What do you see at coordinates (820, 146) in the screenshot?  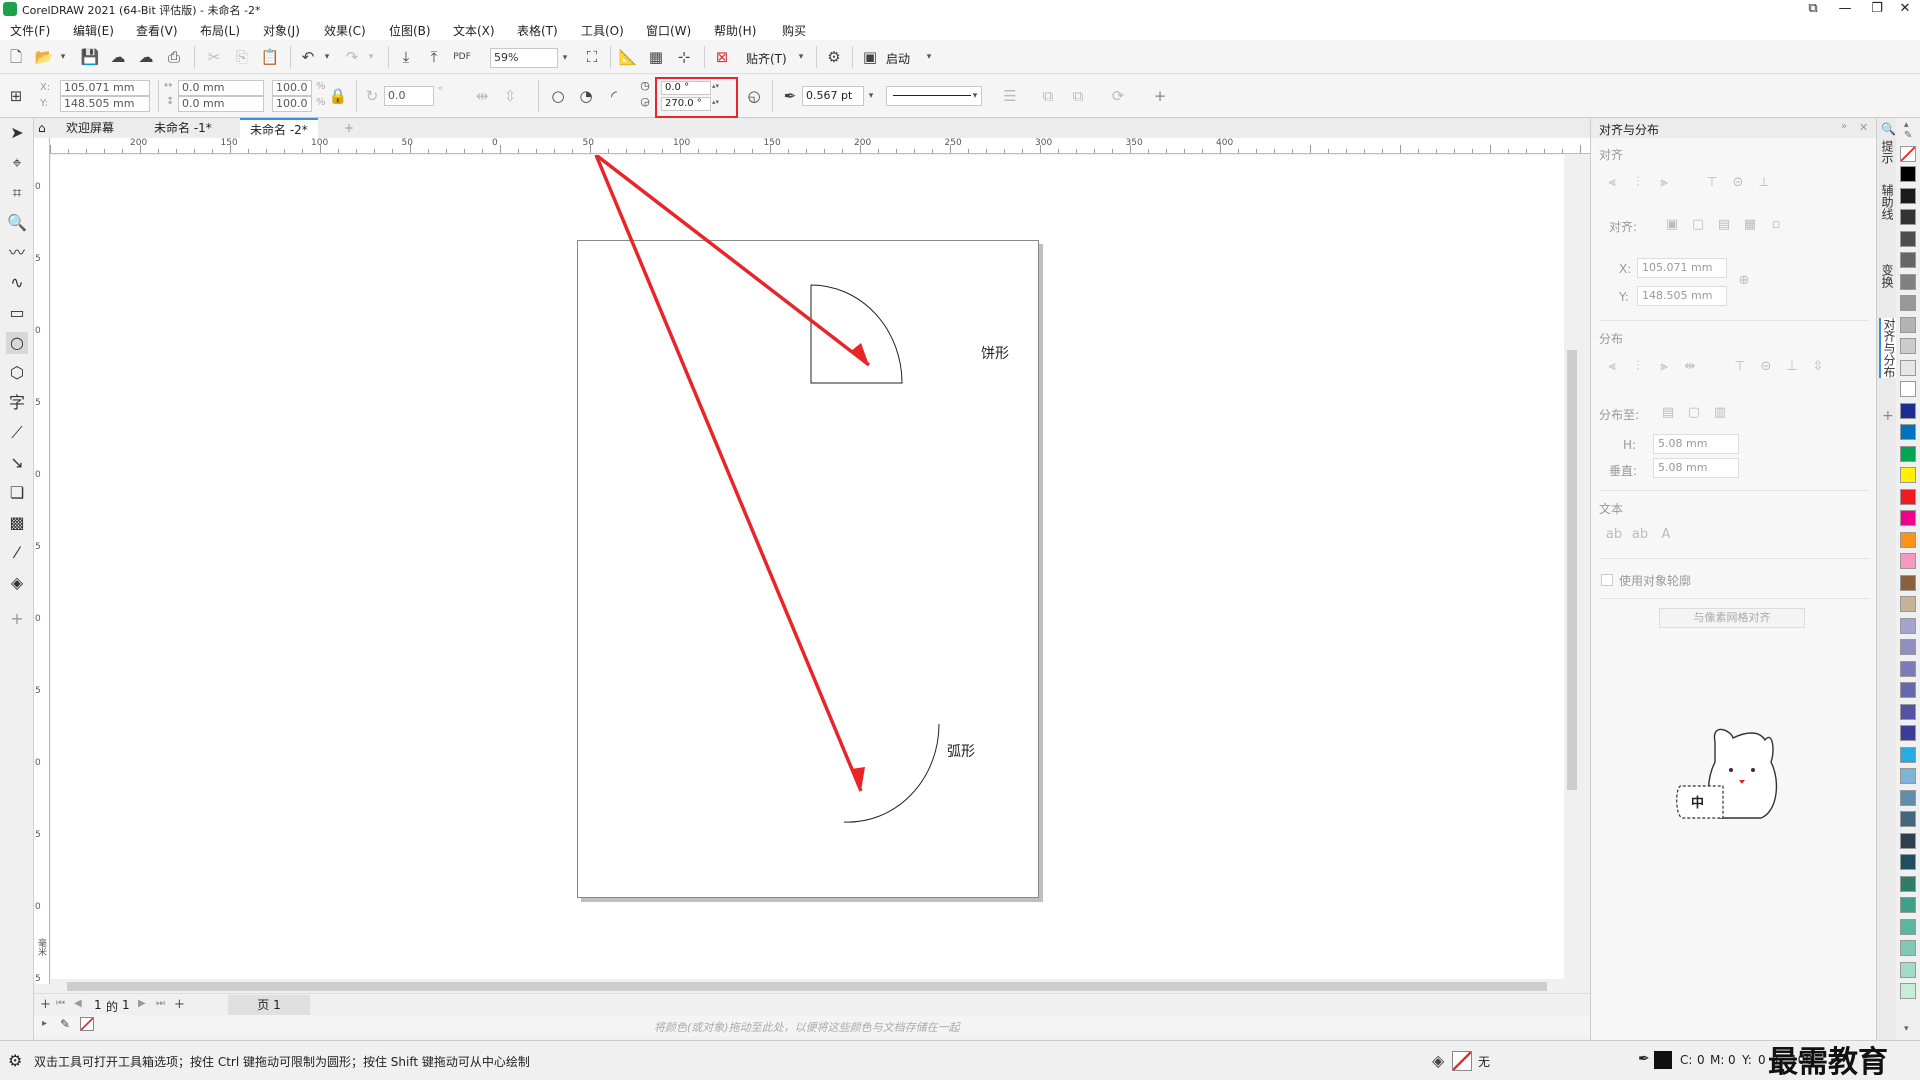 I see `horizontal-ruler: 200 150 100 50 0 50 100 150 200 250 300 350 400` at bounding box center [820, 146].